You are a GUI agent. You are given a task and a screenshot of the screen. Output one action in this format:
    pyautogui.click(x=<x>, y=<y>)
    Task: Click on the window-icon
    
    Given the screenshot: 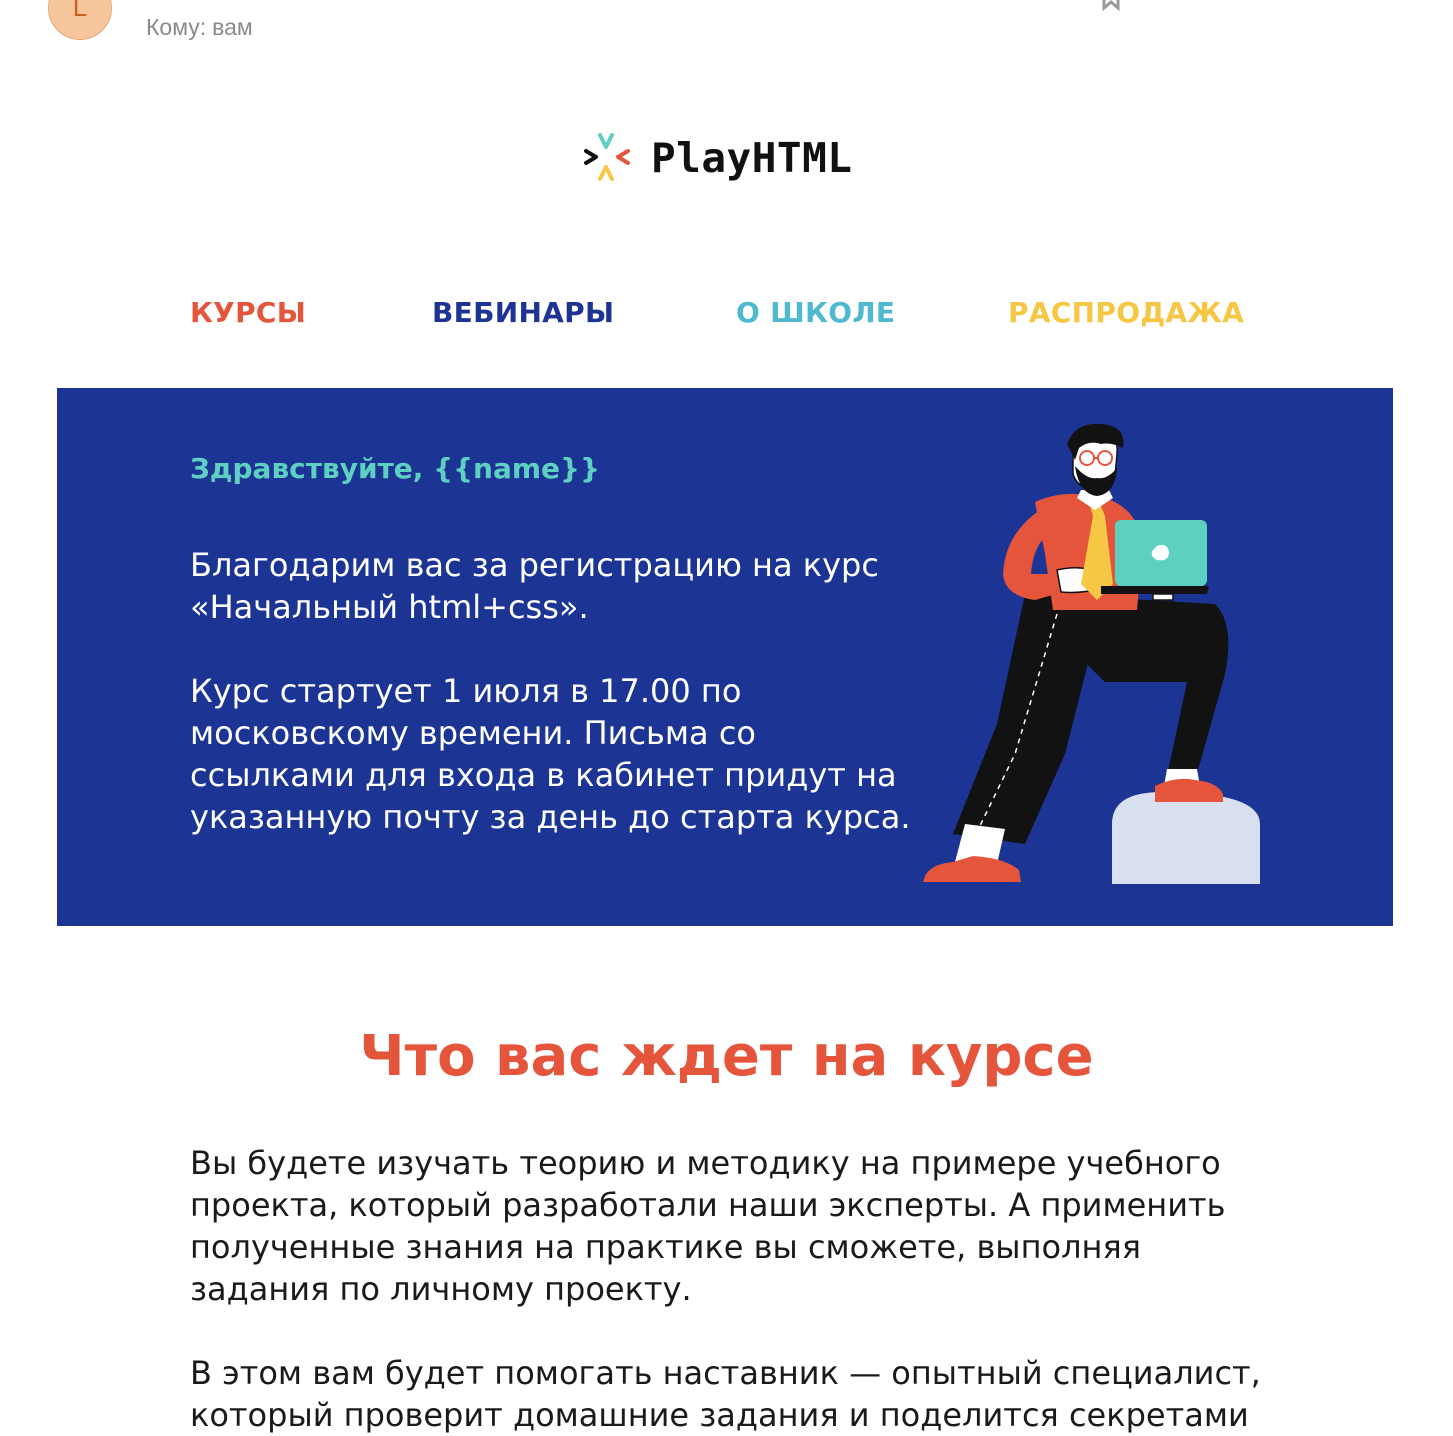 What is the action you would take?
    pyautogui.click(x=1253, y=6)
    